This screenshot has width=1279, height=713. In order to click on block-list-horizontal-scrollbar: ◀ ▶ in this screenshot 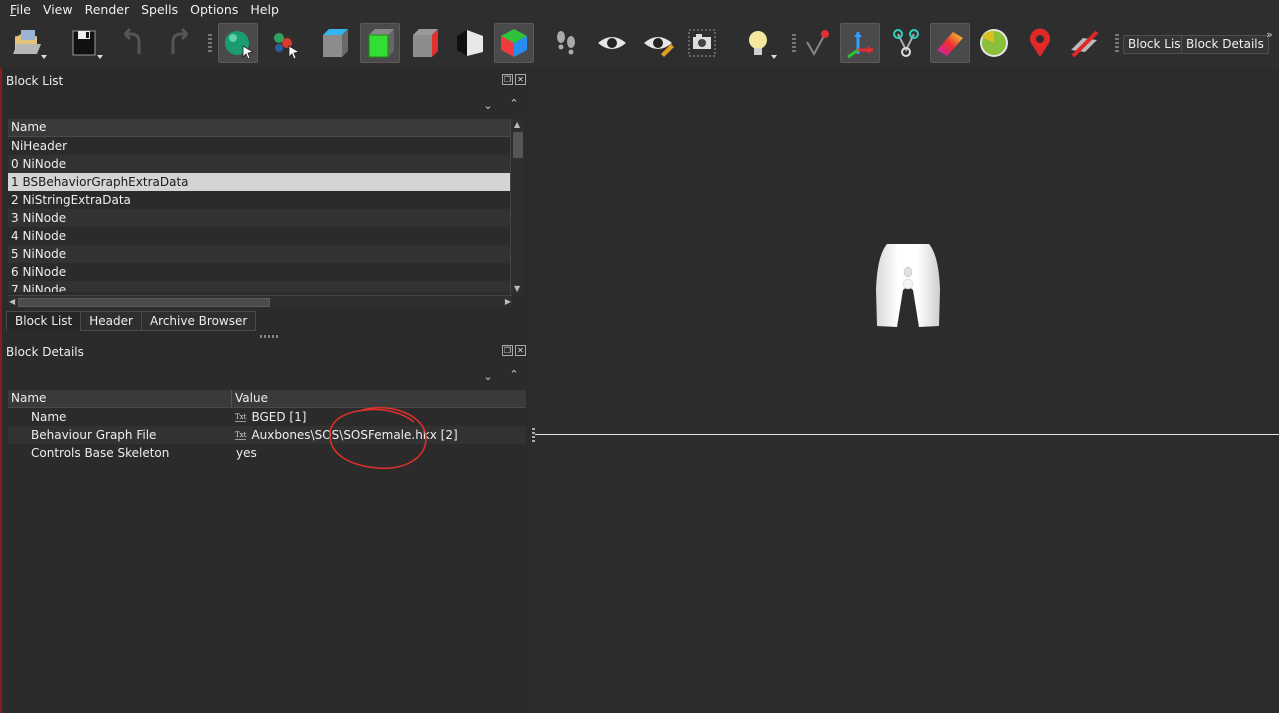, I will do `click(260, 301)`.